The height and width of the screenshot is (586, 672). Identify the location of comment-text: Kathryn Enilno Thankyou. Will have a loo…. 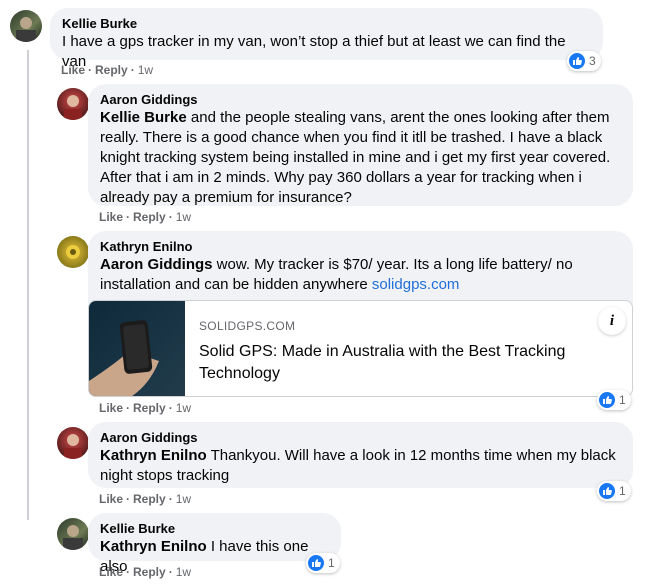
(360, 466).